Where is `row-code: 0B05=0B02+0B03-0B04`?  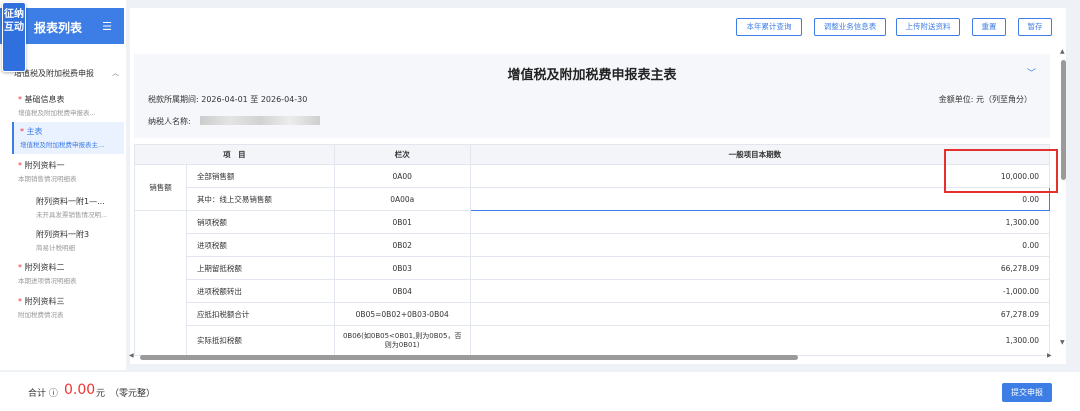
row-code: 0B05=0B02+0B03-0B04 is located at coordinates (402, 314).